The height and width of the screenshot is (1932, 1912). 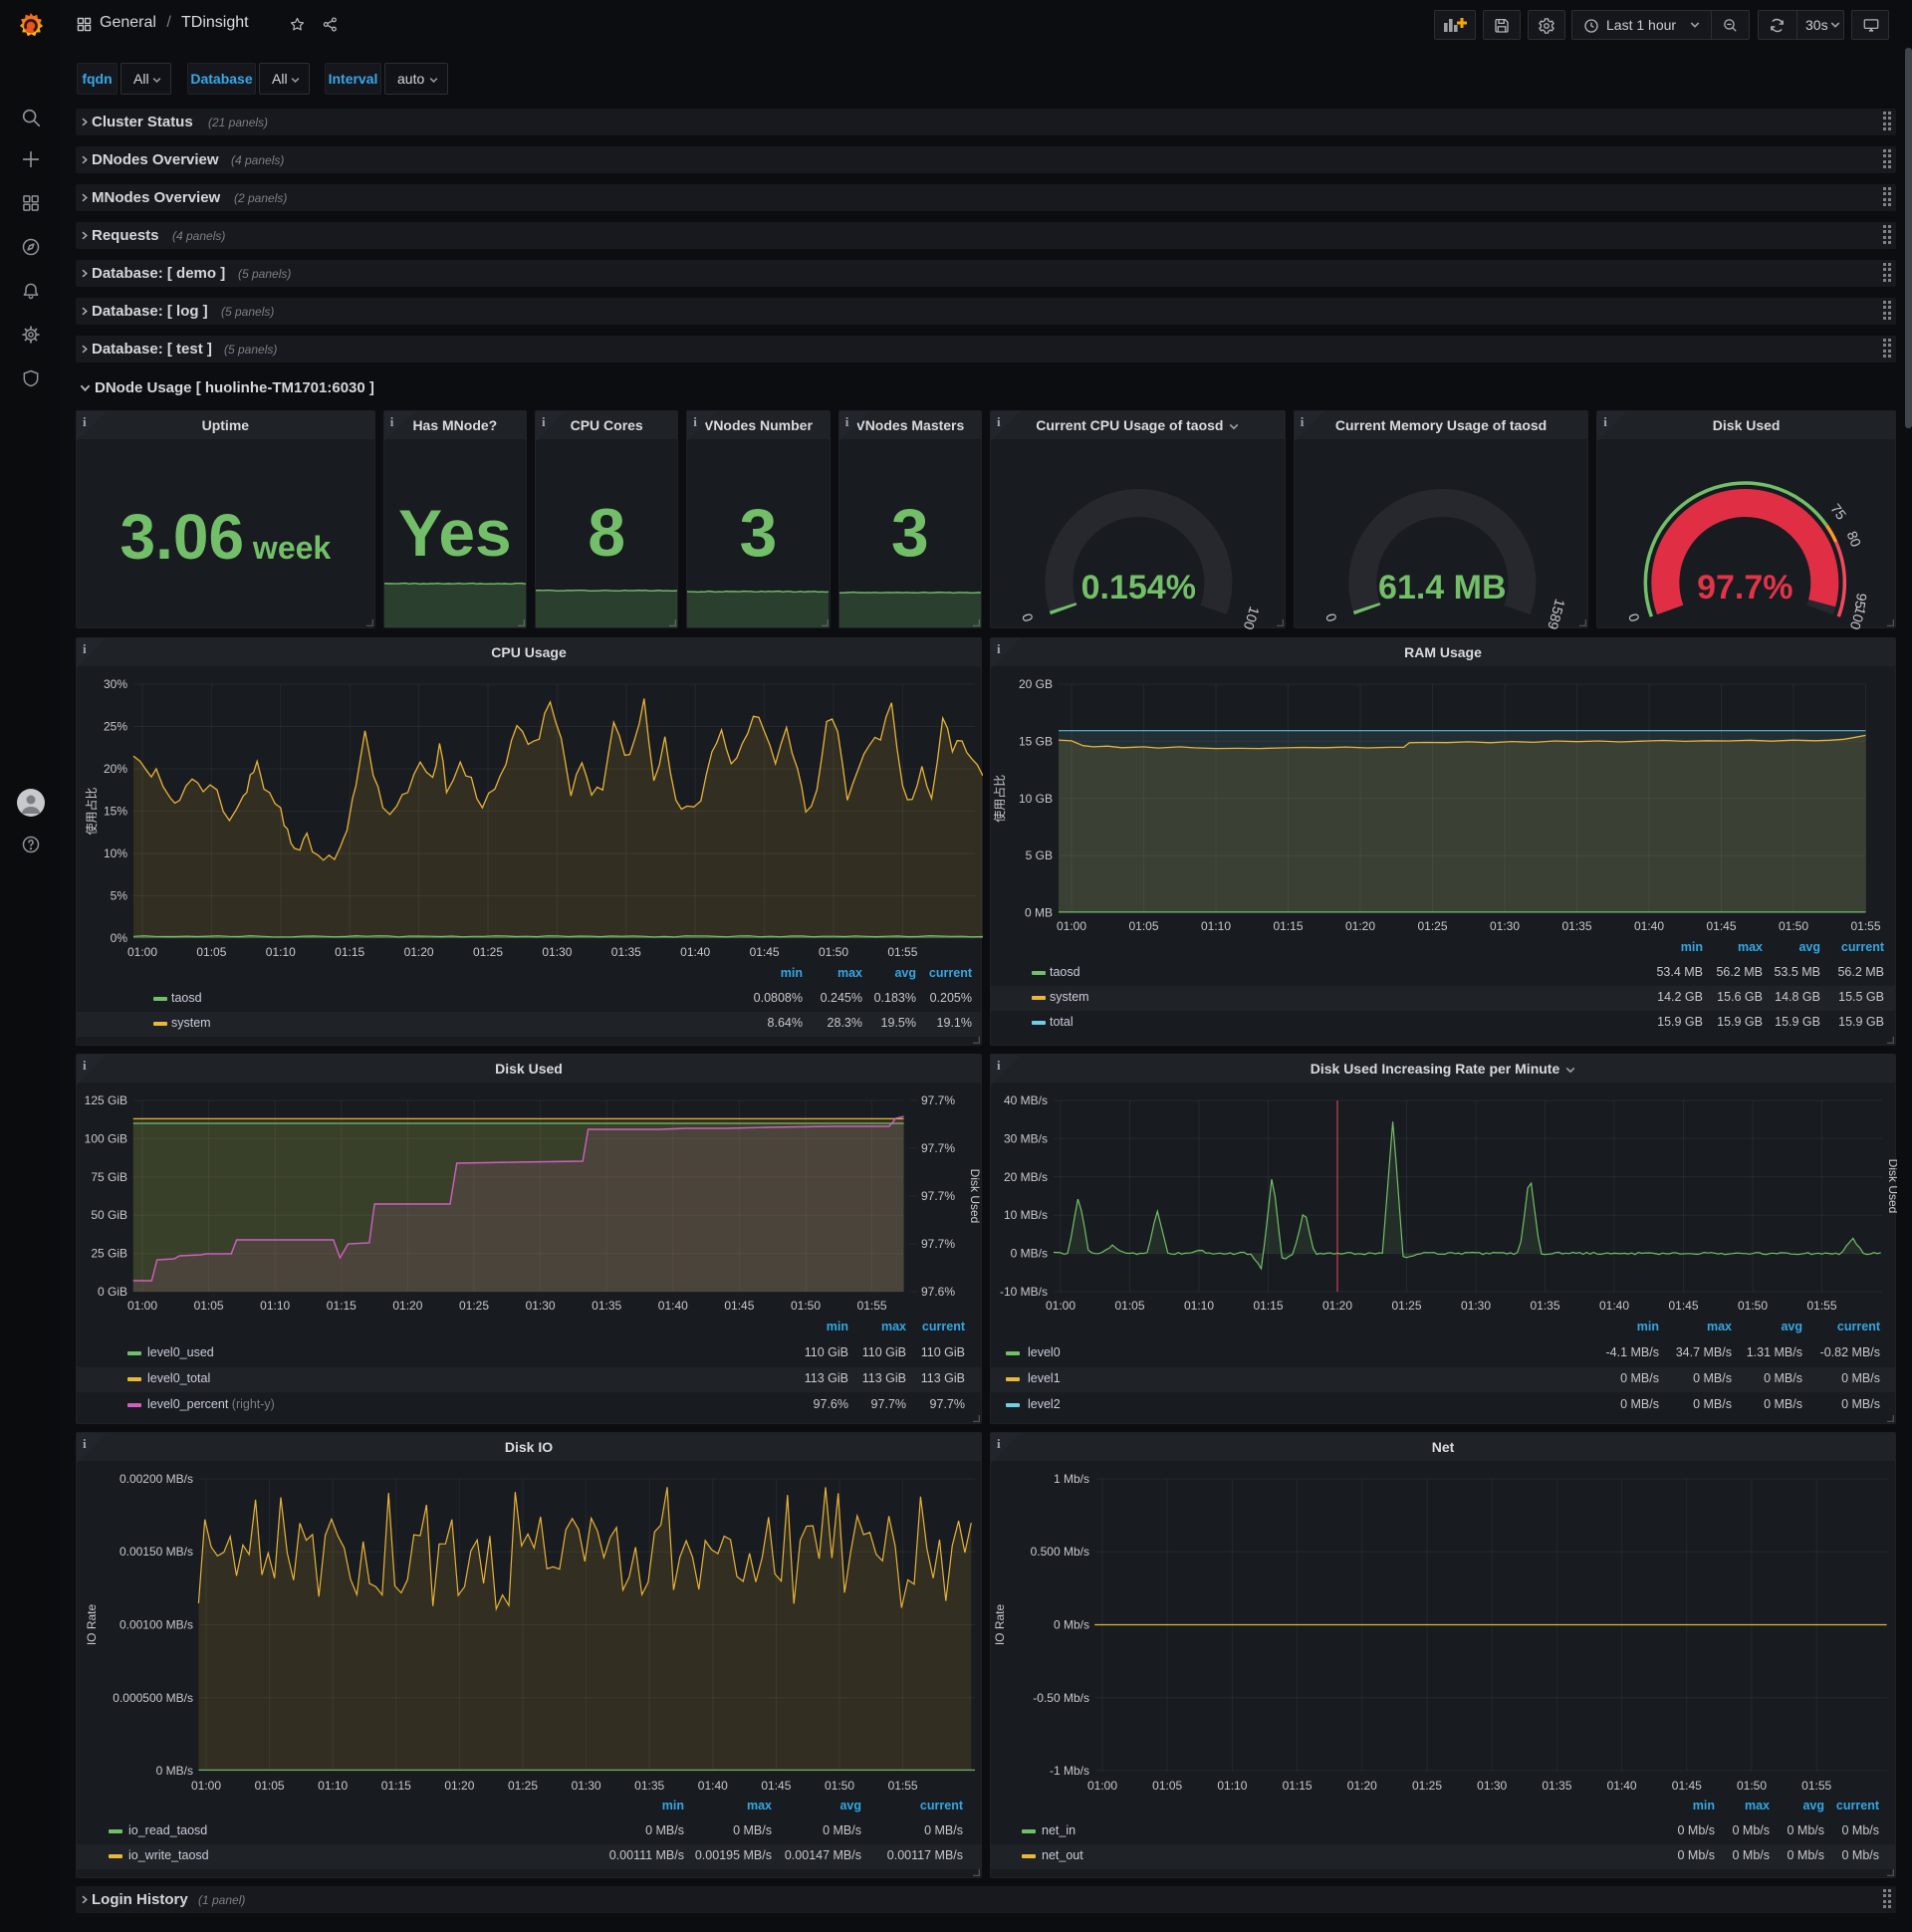 What do you see at coordinates (109, 1177) in the screenshot?
I see `svg-text: 75 GiB` at bounding box center [109, 1177].